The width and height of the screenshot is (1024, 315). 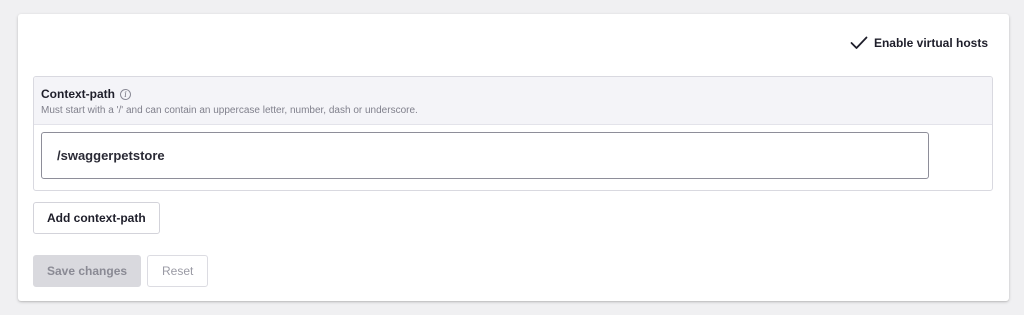 What do you see at coordinates (859, 42) in the screenshot?
I see `checkmark-icon` at bounding box center [859, 42].